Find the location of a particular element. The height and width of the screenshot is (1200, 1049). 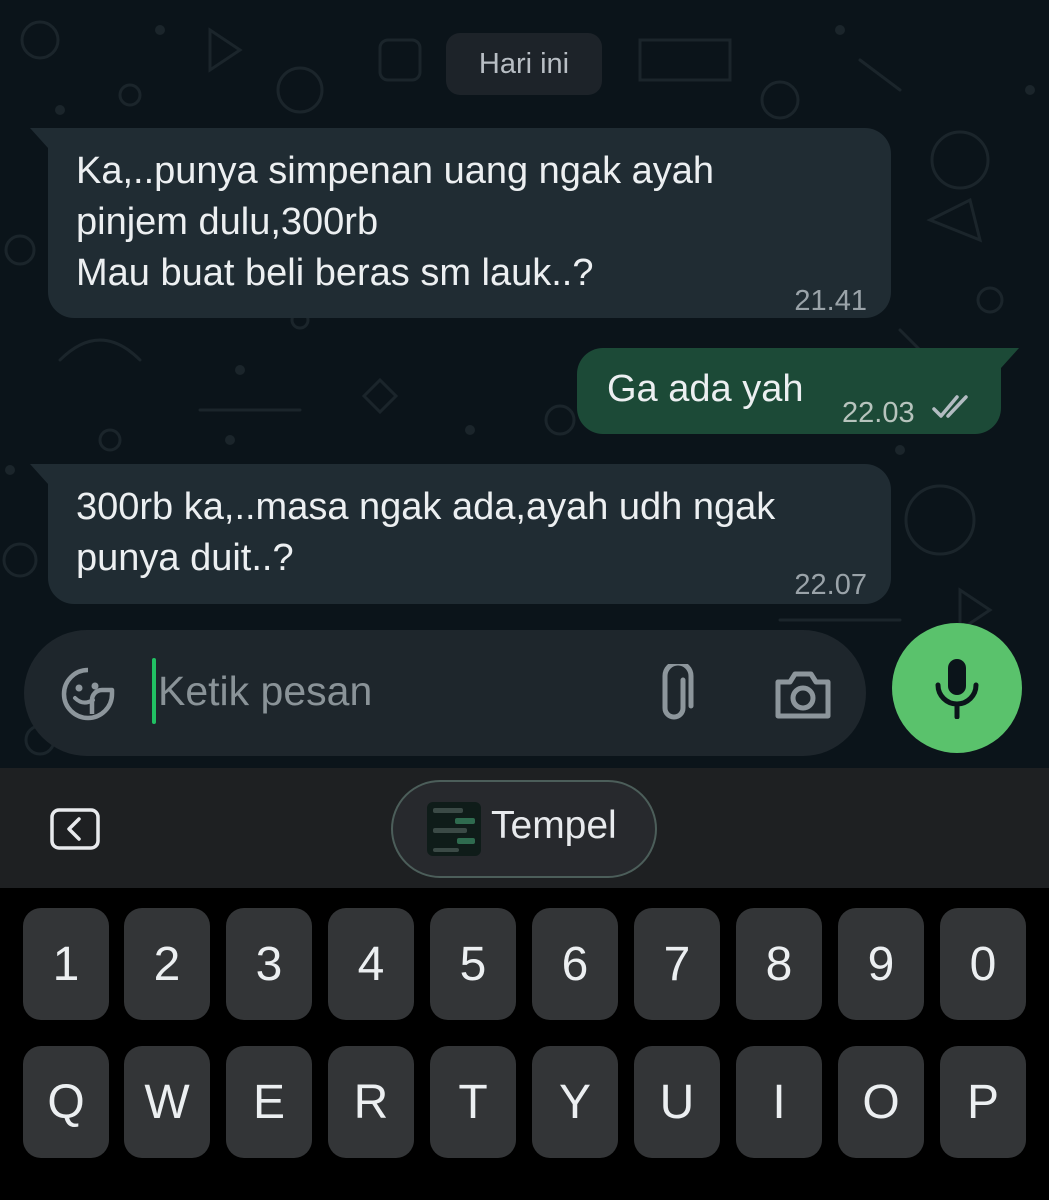

key-u: U is located at coordinates (677, 1102).